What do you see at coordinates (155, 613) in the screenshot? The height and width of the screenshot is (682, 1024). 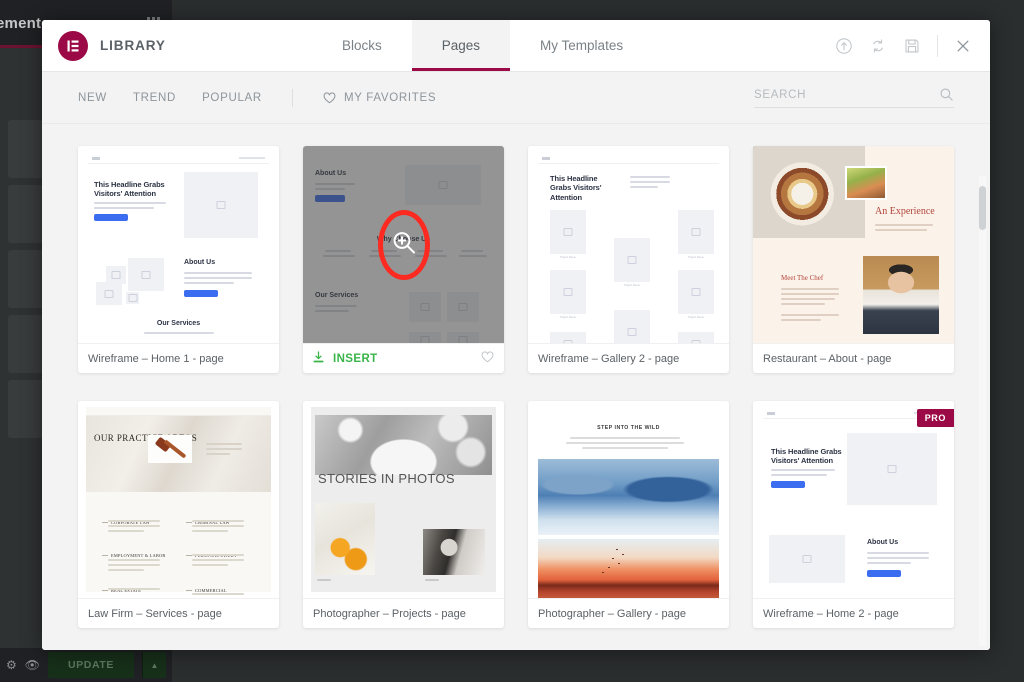 I see `template-name: Law Firm – Services - page` at bounding box center [155, 613].